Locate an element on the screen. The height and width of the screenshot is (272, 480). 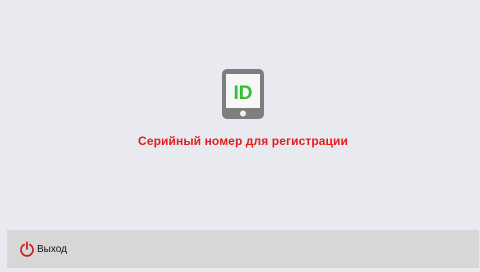
tablet-id-icon: ID is located at coordinates (243, 94).